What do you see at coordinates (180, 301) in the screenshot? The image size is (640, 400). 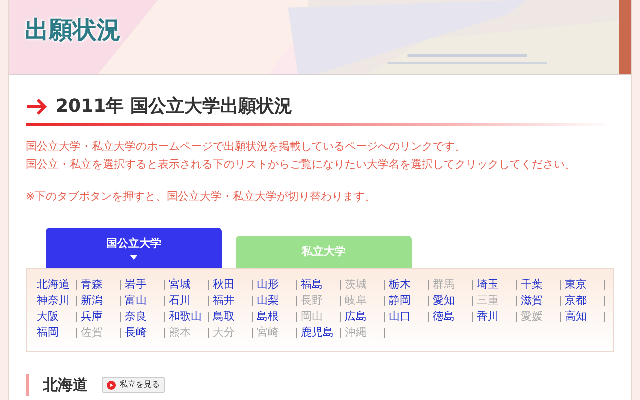 I see `prefecture-link: 石川` at bounding box center [180, 301].